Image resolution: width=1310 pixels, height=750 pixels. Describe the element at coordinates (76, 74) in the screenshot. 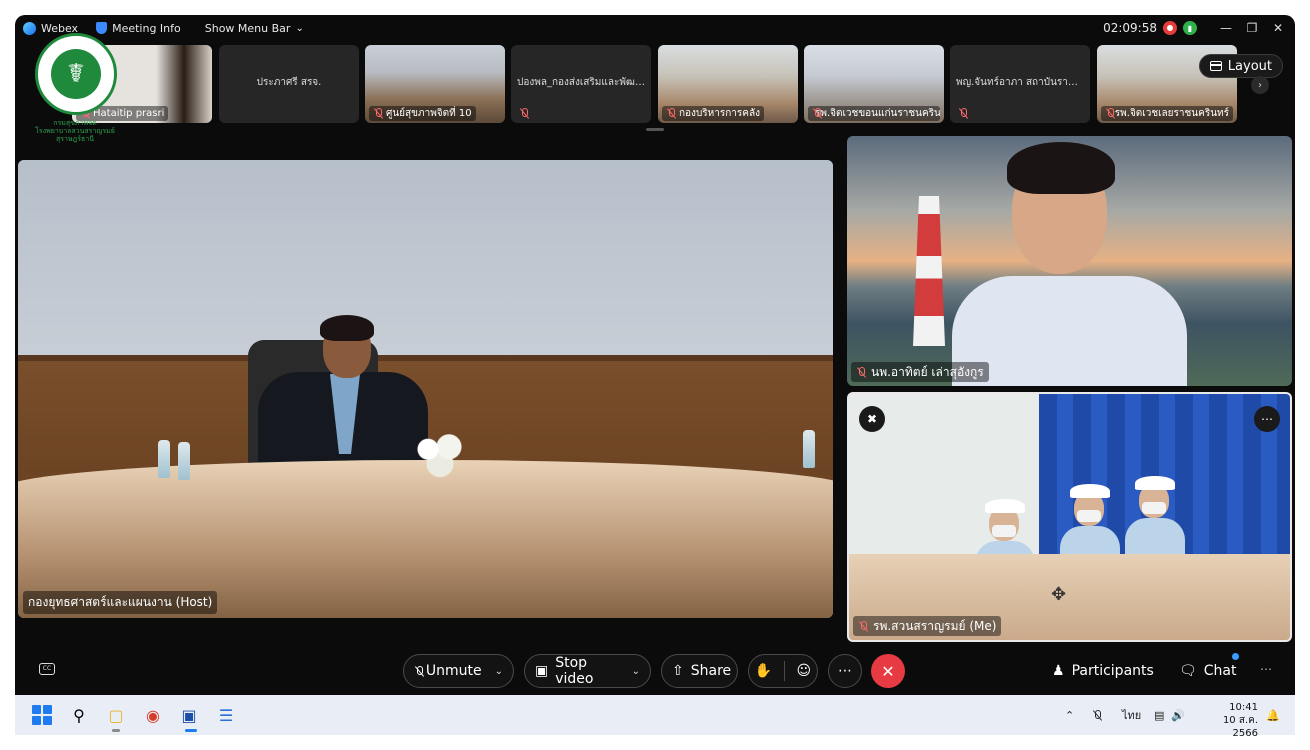

I see `caduceus-icon: ☤` at that location.